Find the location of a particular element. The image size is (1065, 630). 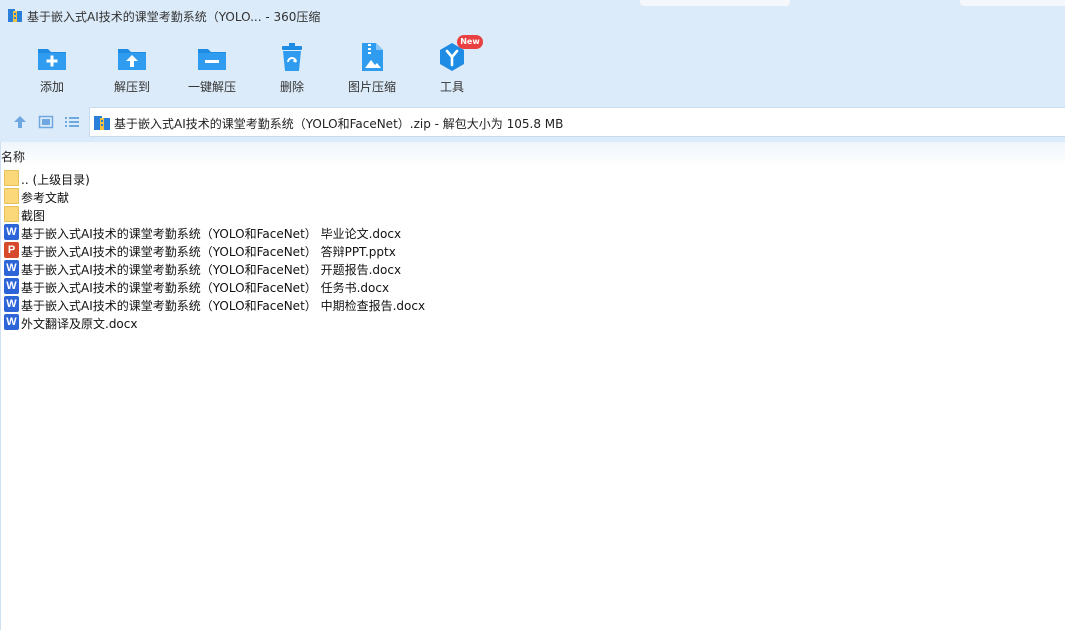

extract-to-label: 解压到 is located at coordinates (131, 87).